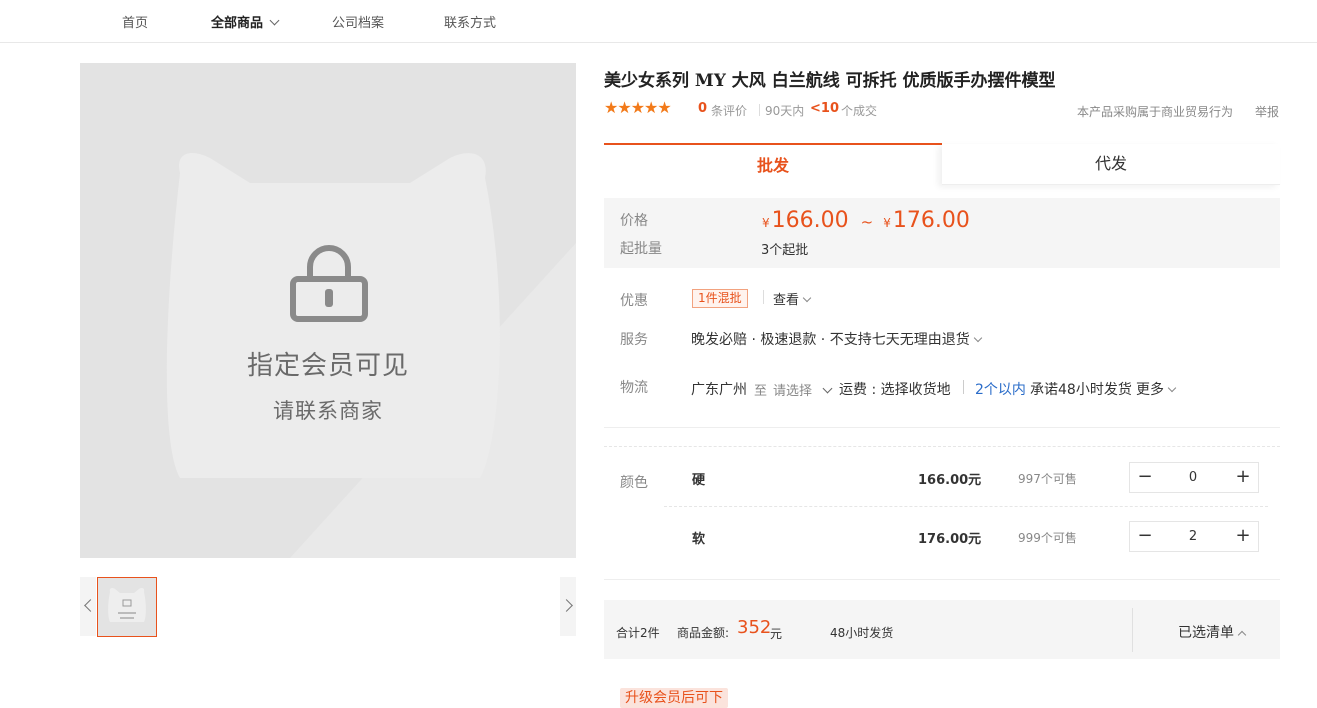 This screenshot has height=708, width=1317. Describe the element at coordinates (950, 539) in the screenshot. I see `sku-price: 176.00元` at that location.